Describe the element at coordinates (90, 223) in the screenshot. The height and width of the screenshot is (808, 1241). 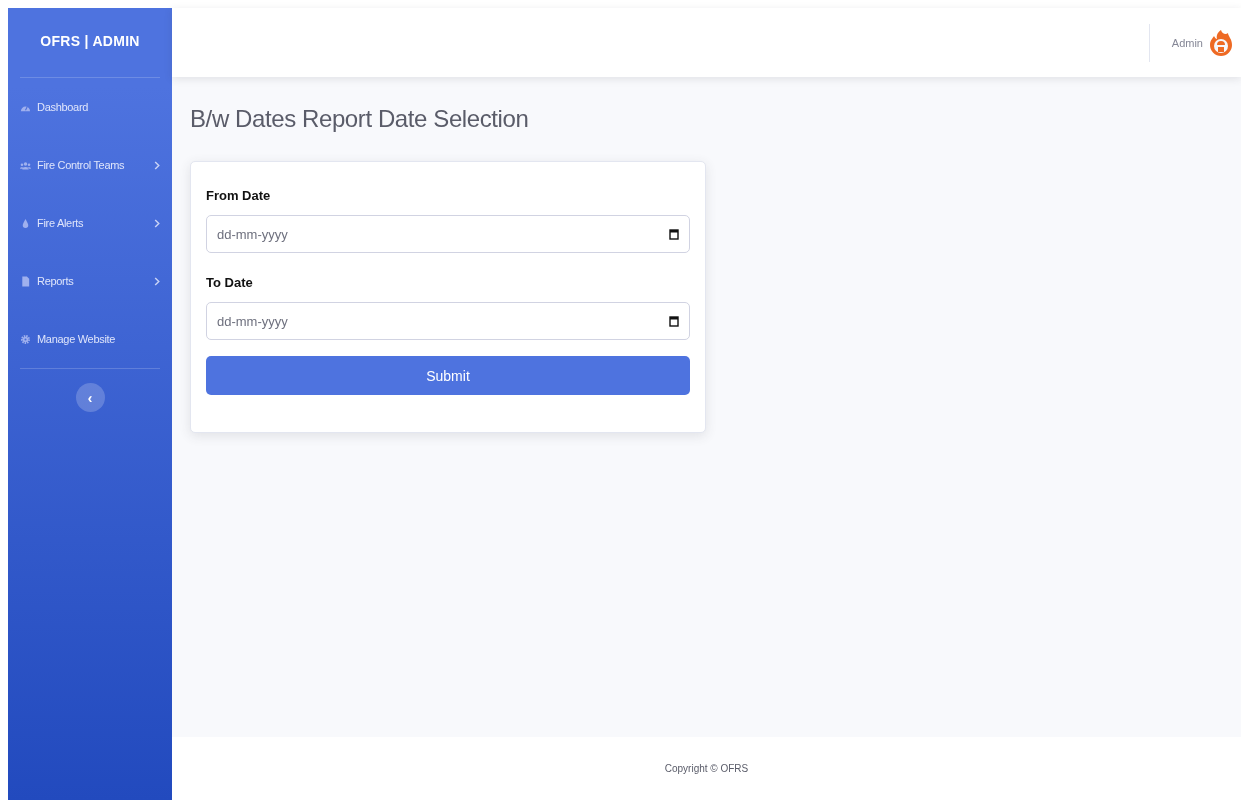
I see `nav-item: Fire Alerts` at that location.